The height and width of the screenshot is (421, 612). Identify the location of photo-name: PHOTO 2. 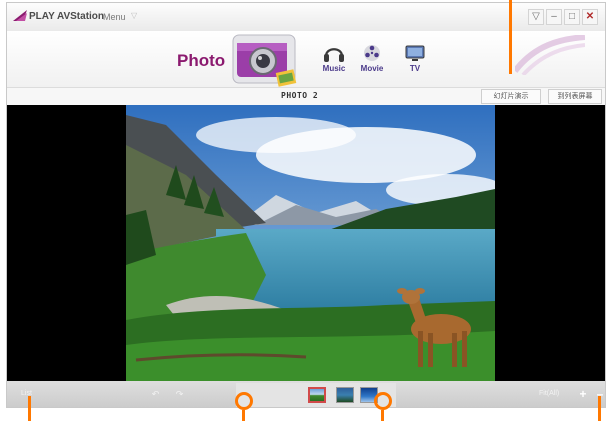
(300, 95).